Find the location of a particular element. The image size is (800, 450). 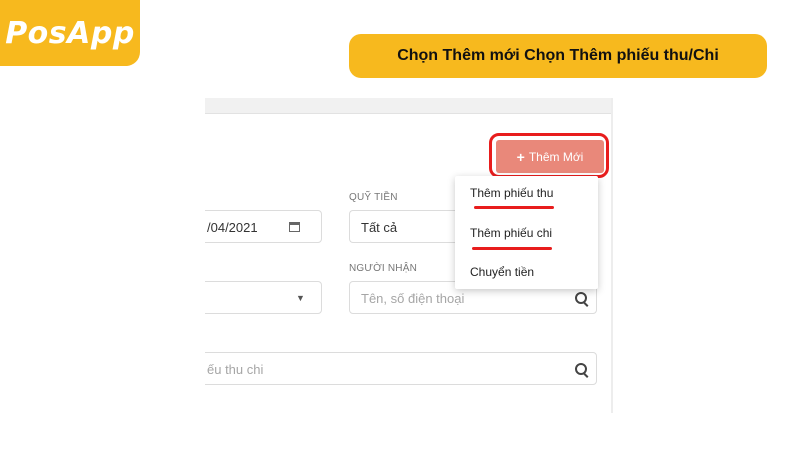

menu-item-add-receipt: Thêm phiếu thu is located at coordinates (511, 193).